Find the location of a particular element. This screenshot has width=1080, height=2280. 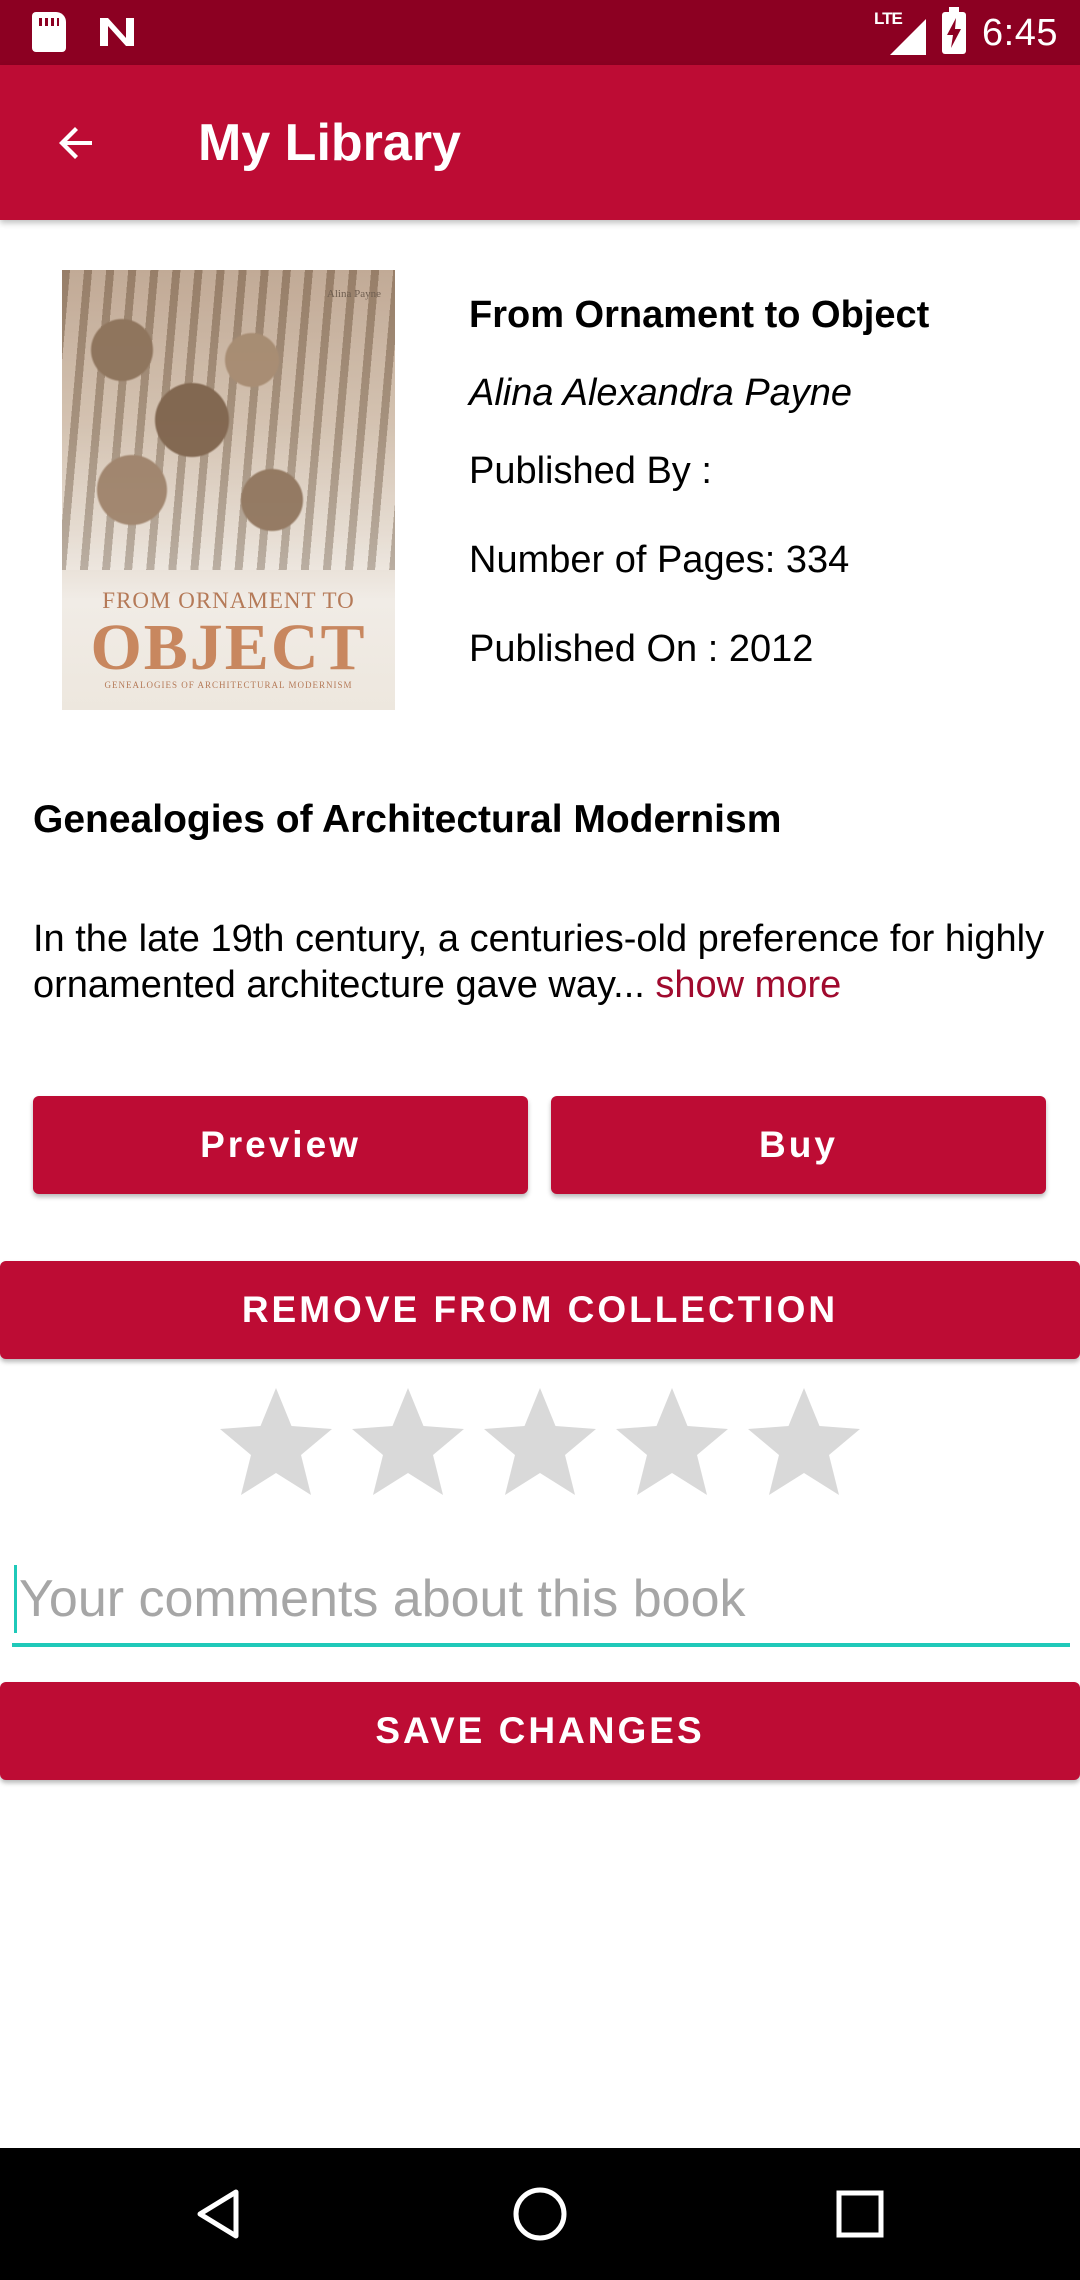

comment-placeholder: Your comments about this book is located at coordinates (382, 1599).